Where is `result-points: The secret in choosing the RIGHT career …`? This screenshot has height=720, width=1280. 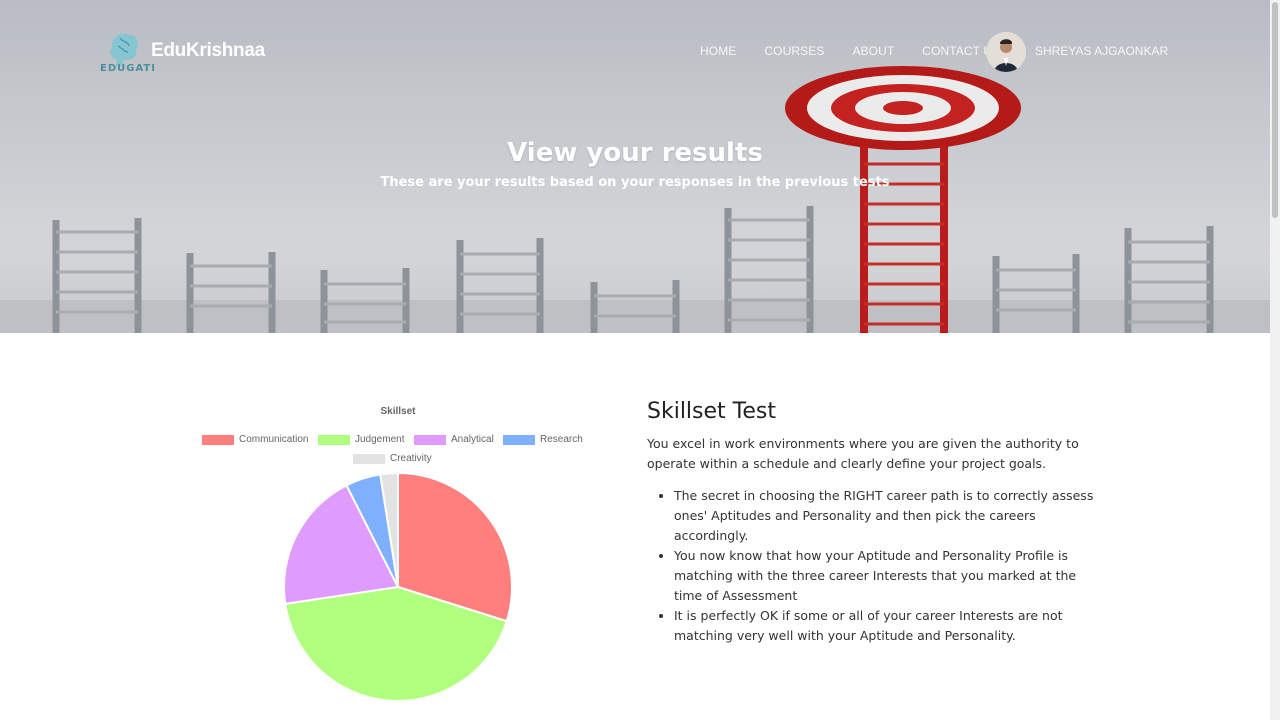
result-points: The secret in choosing the RIGHT career … is located at coordinates (877, 566).